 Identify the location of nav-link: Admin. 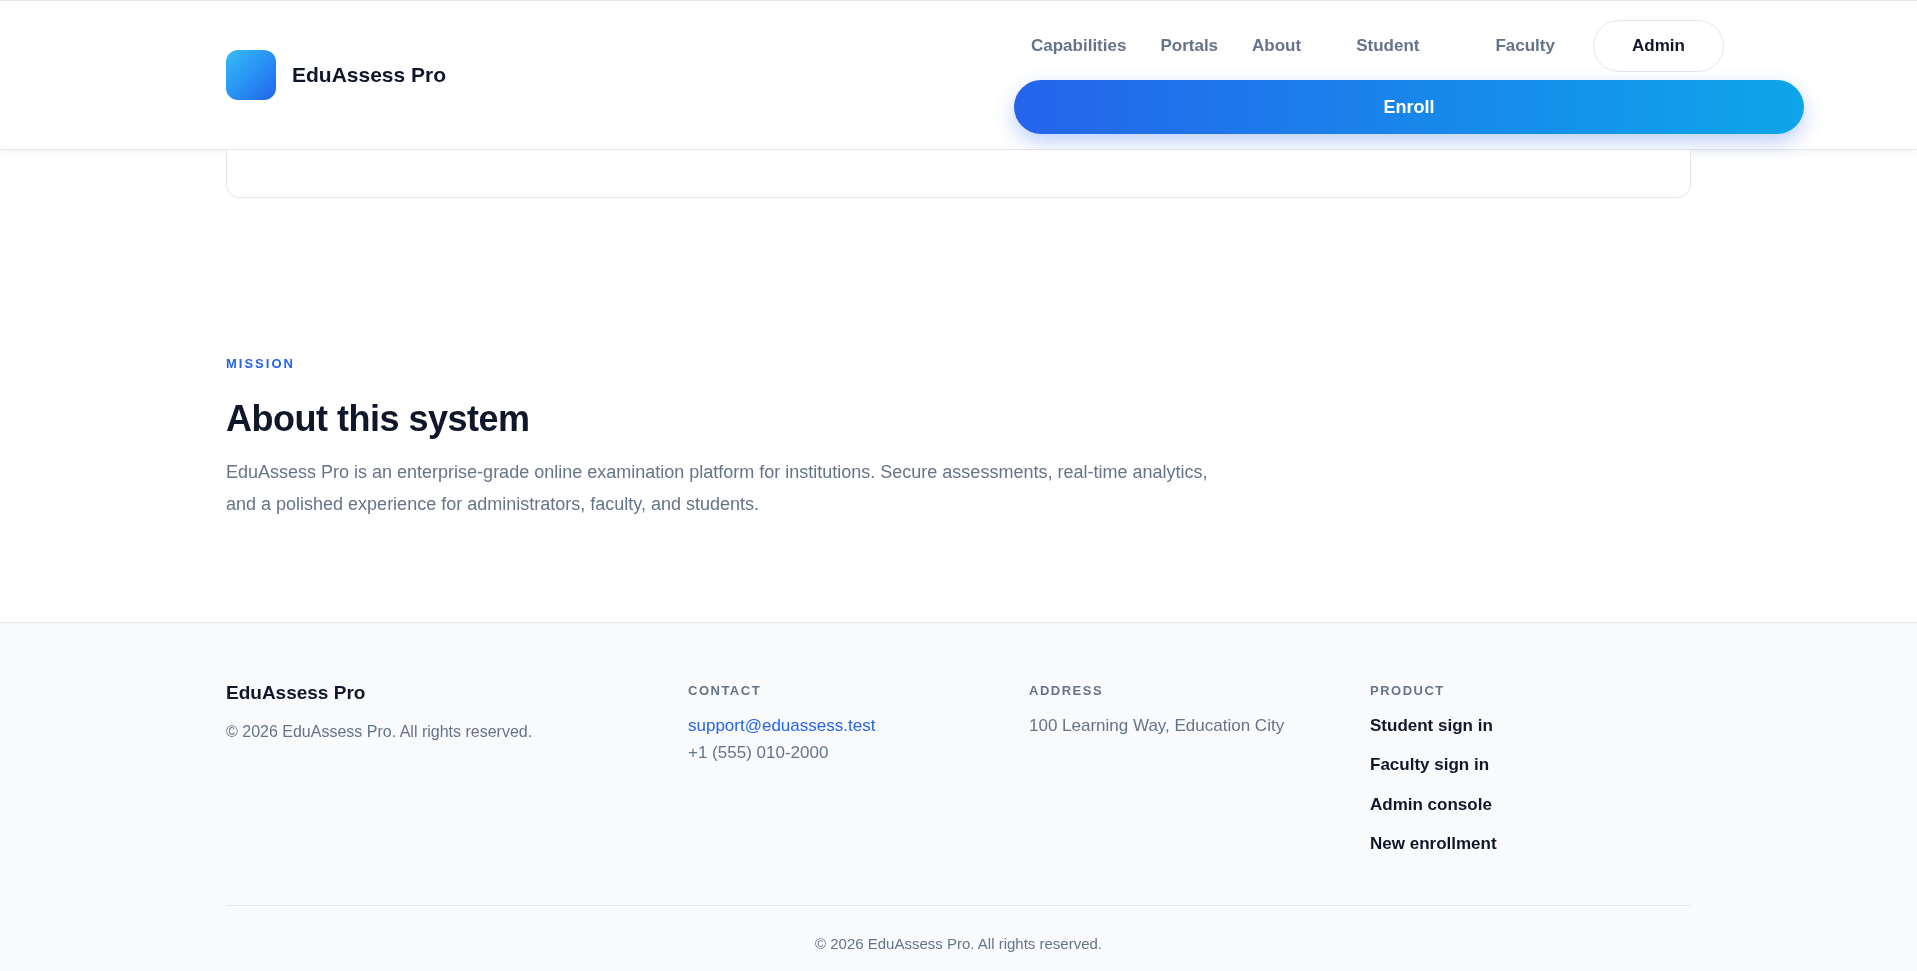
(1658, 46).